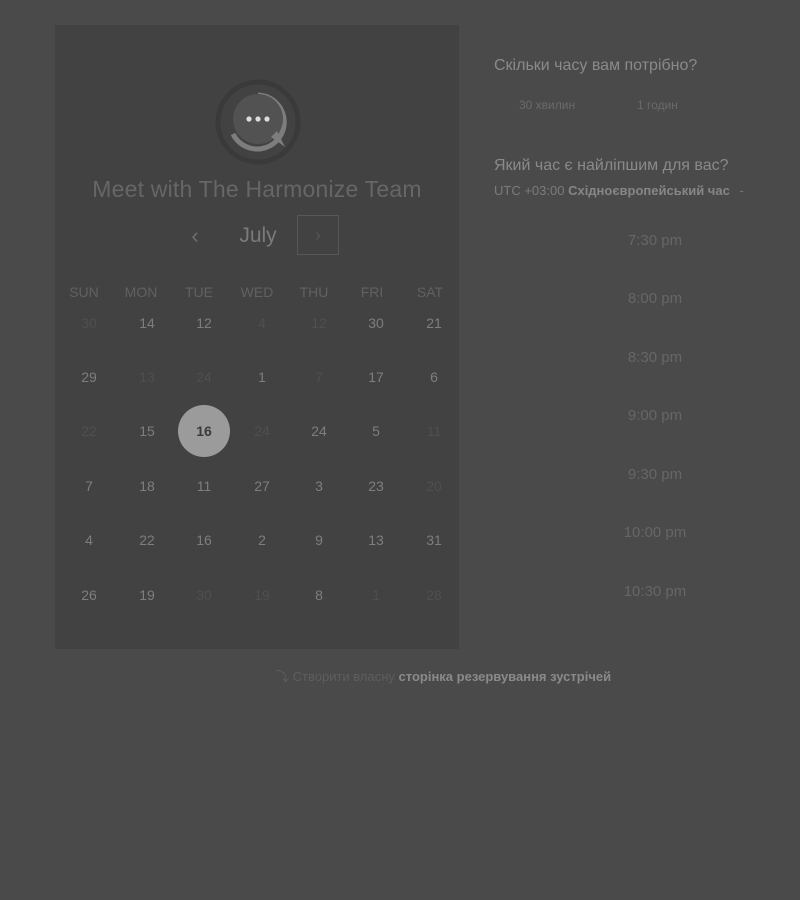  Describe the element at coordinates (204, 431) in the screenshot. I see `selected-day: 16` at that location.